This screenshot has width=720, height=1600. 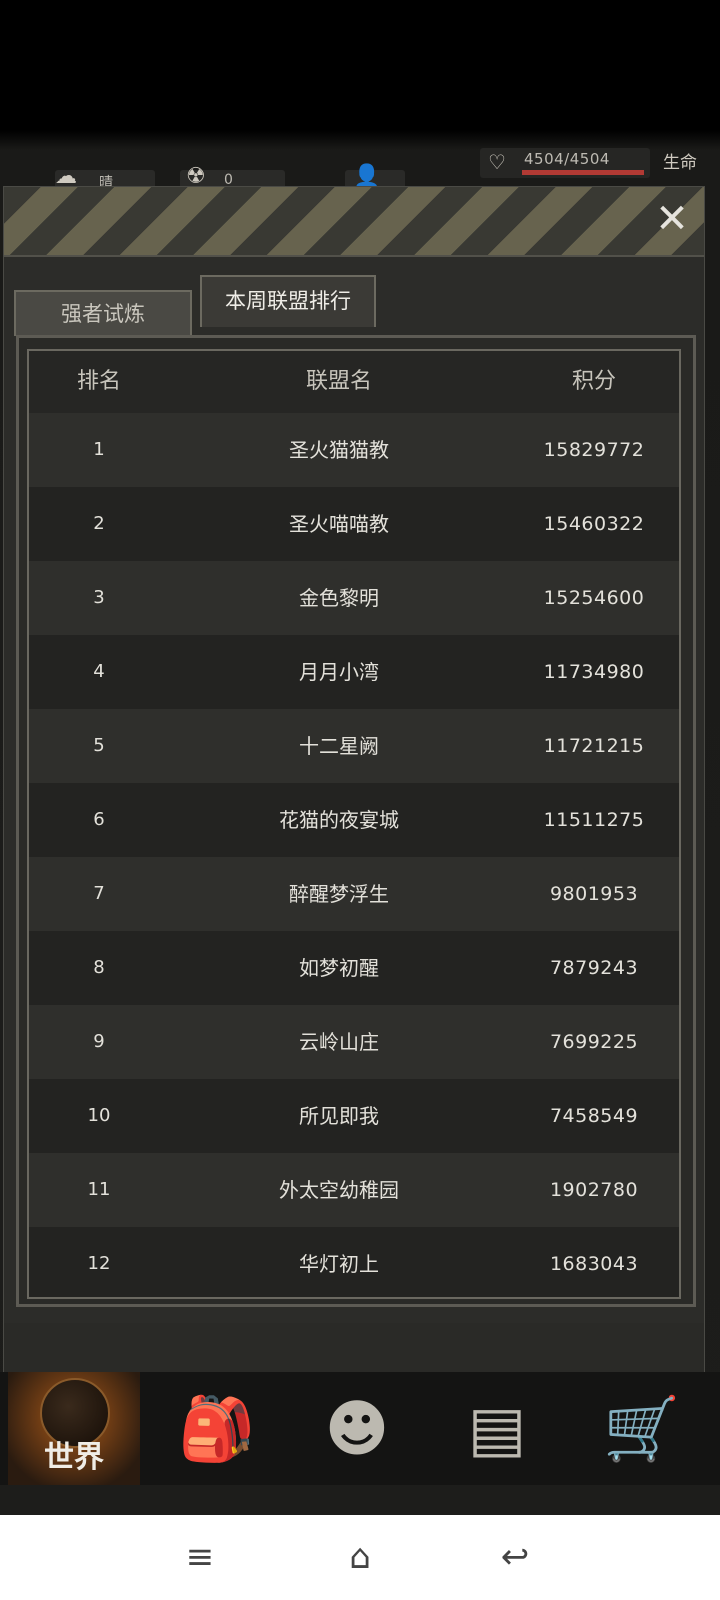 What do you see at coordinates (594, 672) in the screenshot?
I see `score-cell: 11734980` at bounding box center [594, 672].